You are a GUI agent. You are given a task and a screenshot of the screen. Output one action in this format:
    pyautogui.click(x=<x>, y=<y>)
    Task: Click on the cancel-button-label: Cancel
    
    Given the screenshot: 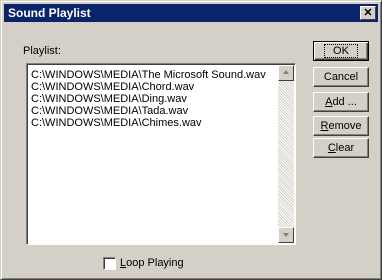 What is the action you would take?
    pyautogui.click(x=341, y=77)
    